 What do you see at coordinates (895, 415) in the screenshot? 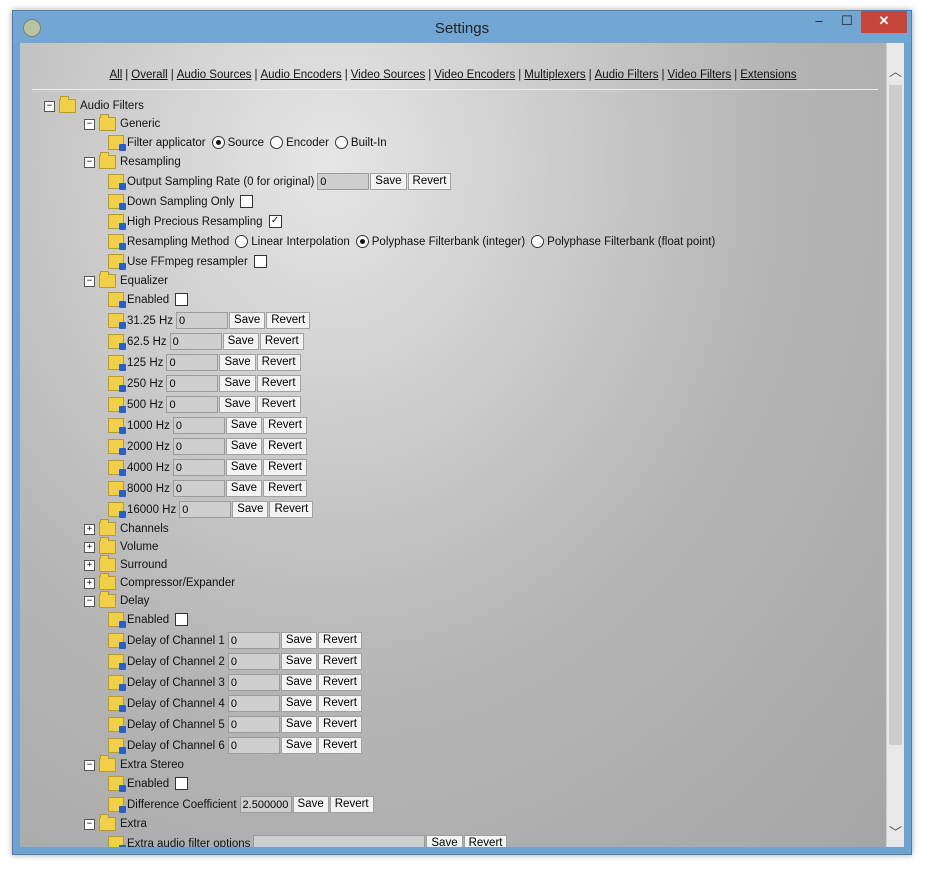
I see `scroll-thumb` at bounding box center [895, 415].